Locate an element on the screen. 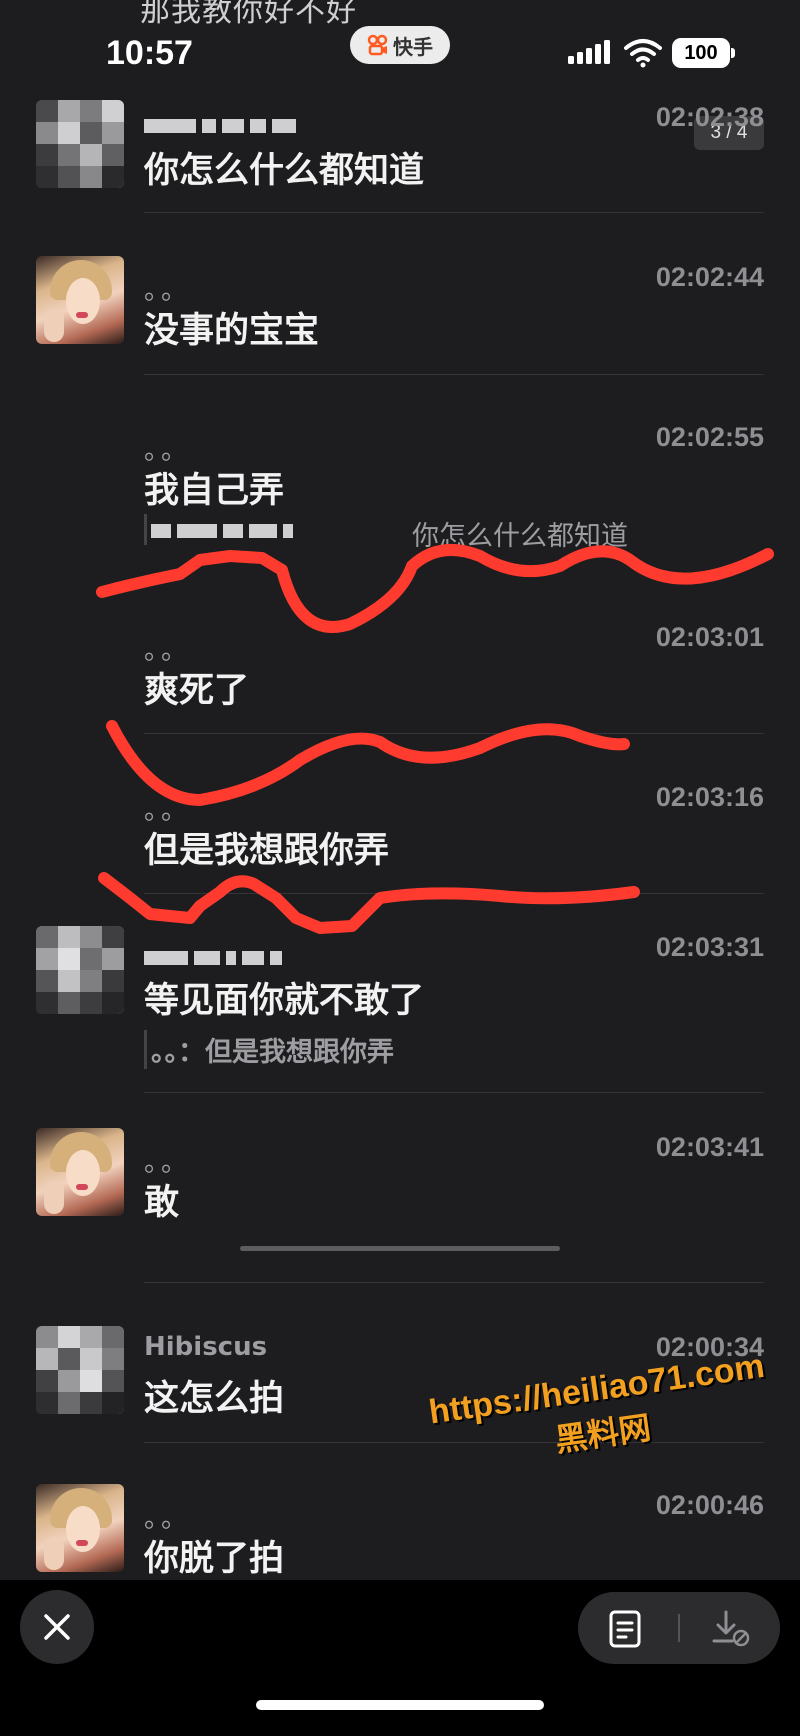 The width and height of the screenshot is (800, 1736). message-text: 我自己弄 is located at coordinates (214, 491).